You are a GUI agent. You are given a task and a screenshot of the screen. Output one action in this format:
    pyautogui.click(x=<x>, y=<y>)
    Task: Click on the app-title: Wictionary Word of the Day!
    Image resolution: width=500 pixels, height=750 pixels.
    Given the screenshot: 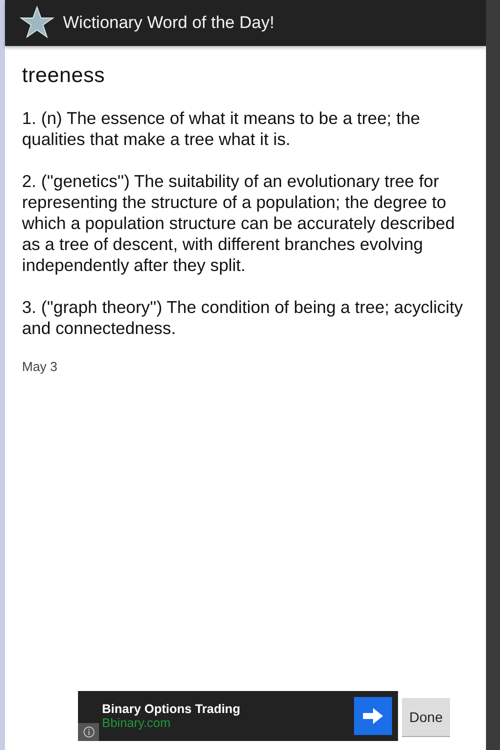 What is the action you would take?
    pyautogui.click(x=168, y=23)
    